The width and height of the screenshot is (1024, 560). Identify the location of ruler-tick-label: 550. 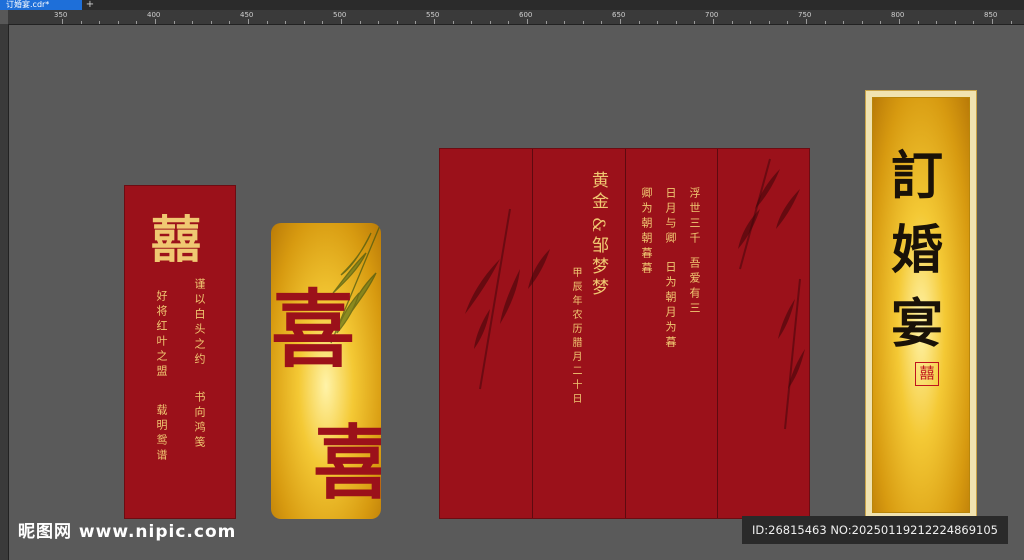
(433, 15).